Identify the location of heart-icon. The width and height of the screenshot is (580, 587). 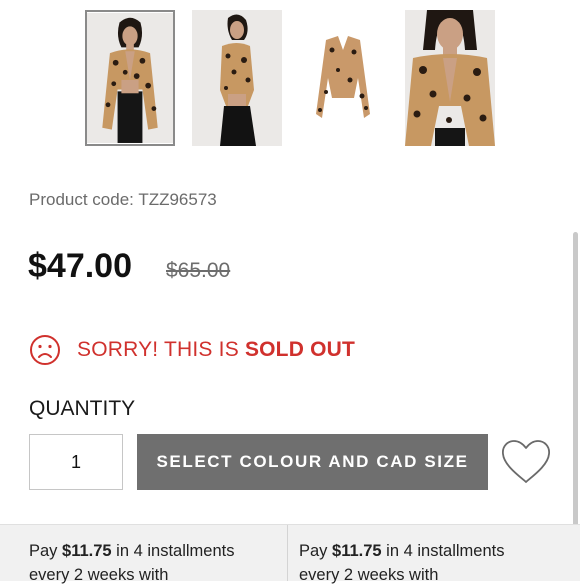
(526, 461).